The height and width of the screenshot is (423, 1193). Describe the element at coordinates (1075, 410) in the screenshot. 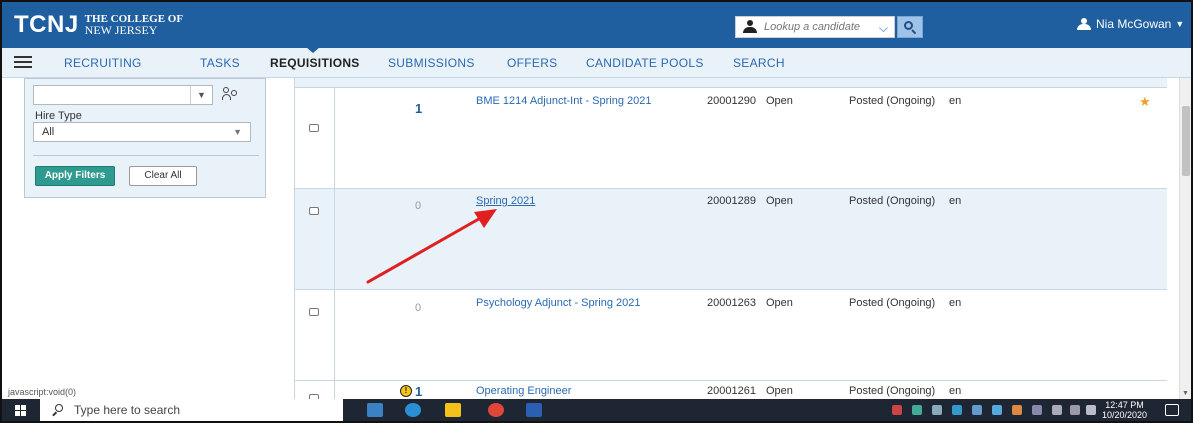

I see `wifi-icon` at that location.